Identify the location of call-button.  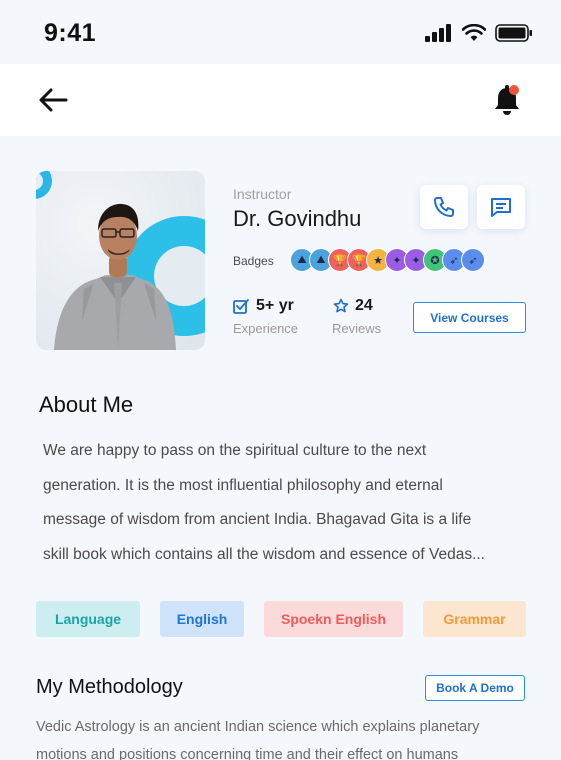
(444, 207).